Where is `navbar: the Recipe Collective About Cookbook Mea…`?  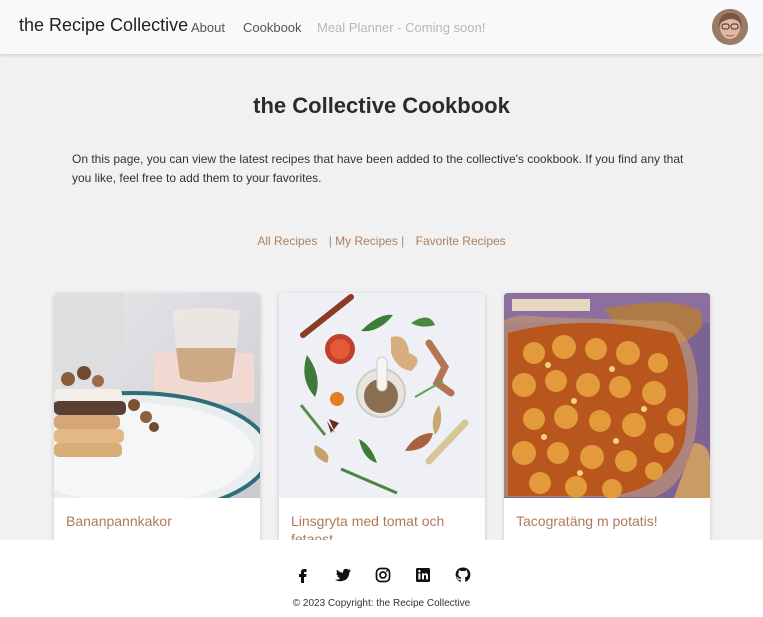 navbar: the Recipe Collective About Cookbook Mea… is located at coordinates (381, 27).